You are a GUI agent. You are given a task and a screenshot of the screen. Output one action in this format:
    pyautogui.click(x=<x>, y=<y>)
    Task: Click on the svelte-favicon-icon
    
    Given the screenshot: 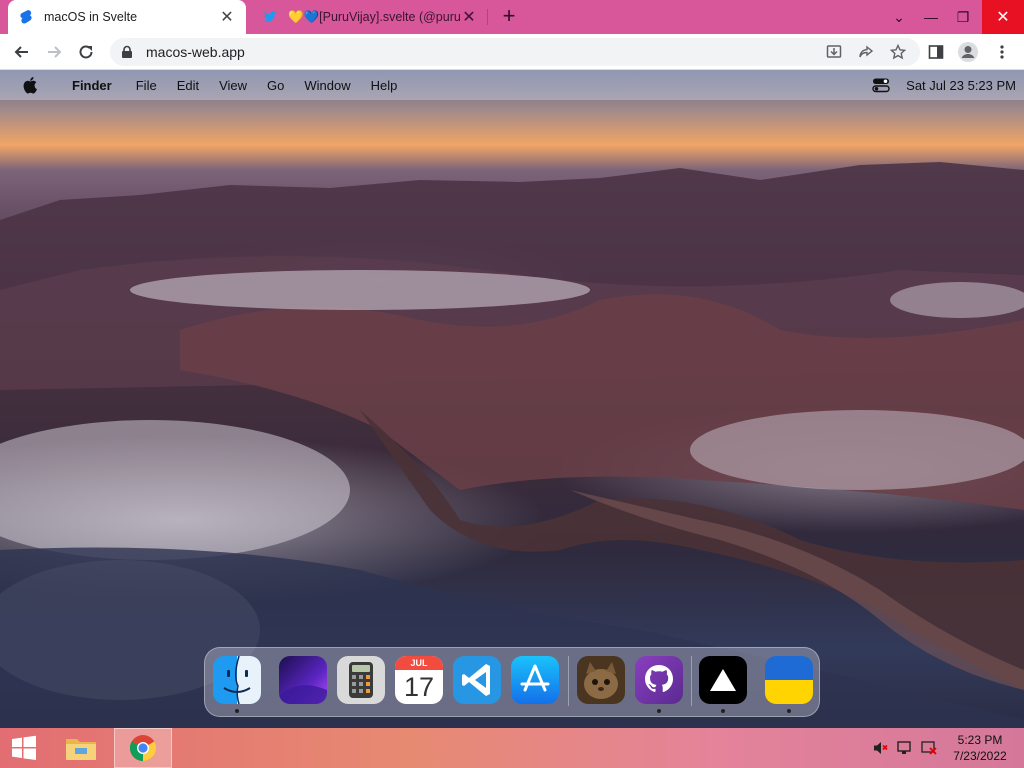 What is the action you would take?
    pyautogui.click(x=26, y=17)
    